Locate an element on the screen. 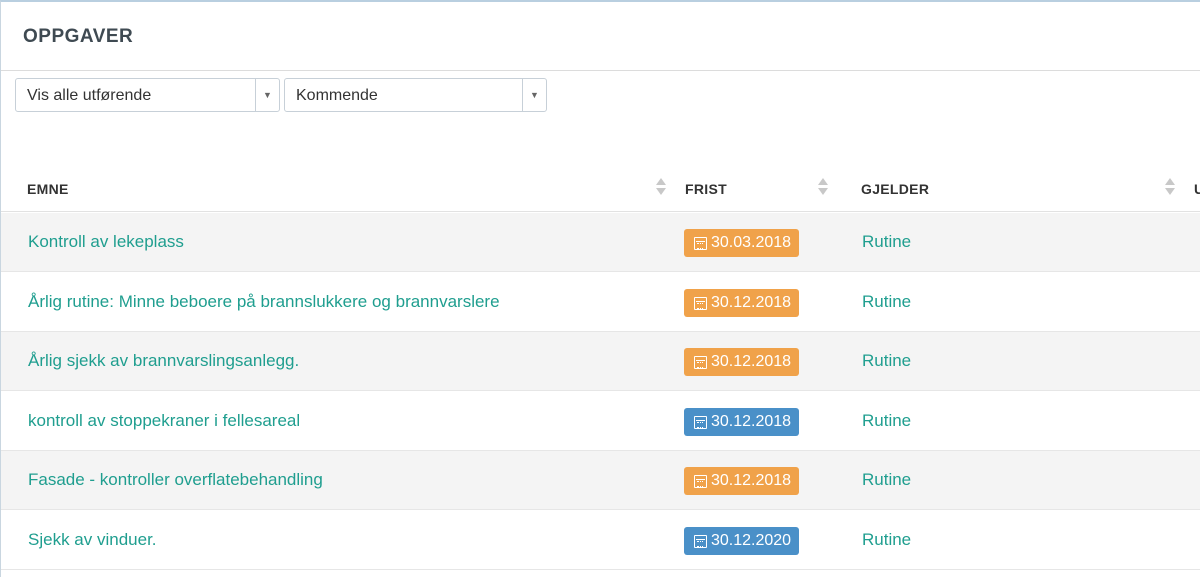 The width and height of the screenshot is (1200, 577). performer-filter-value: Vis alle utførende is located at coordinates (89, 95).